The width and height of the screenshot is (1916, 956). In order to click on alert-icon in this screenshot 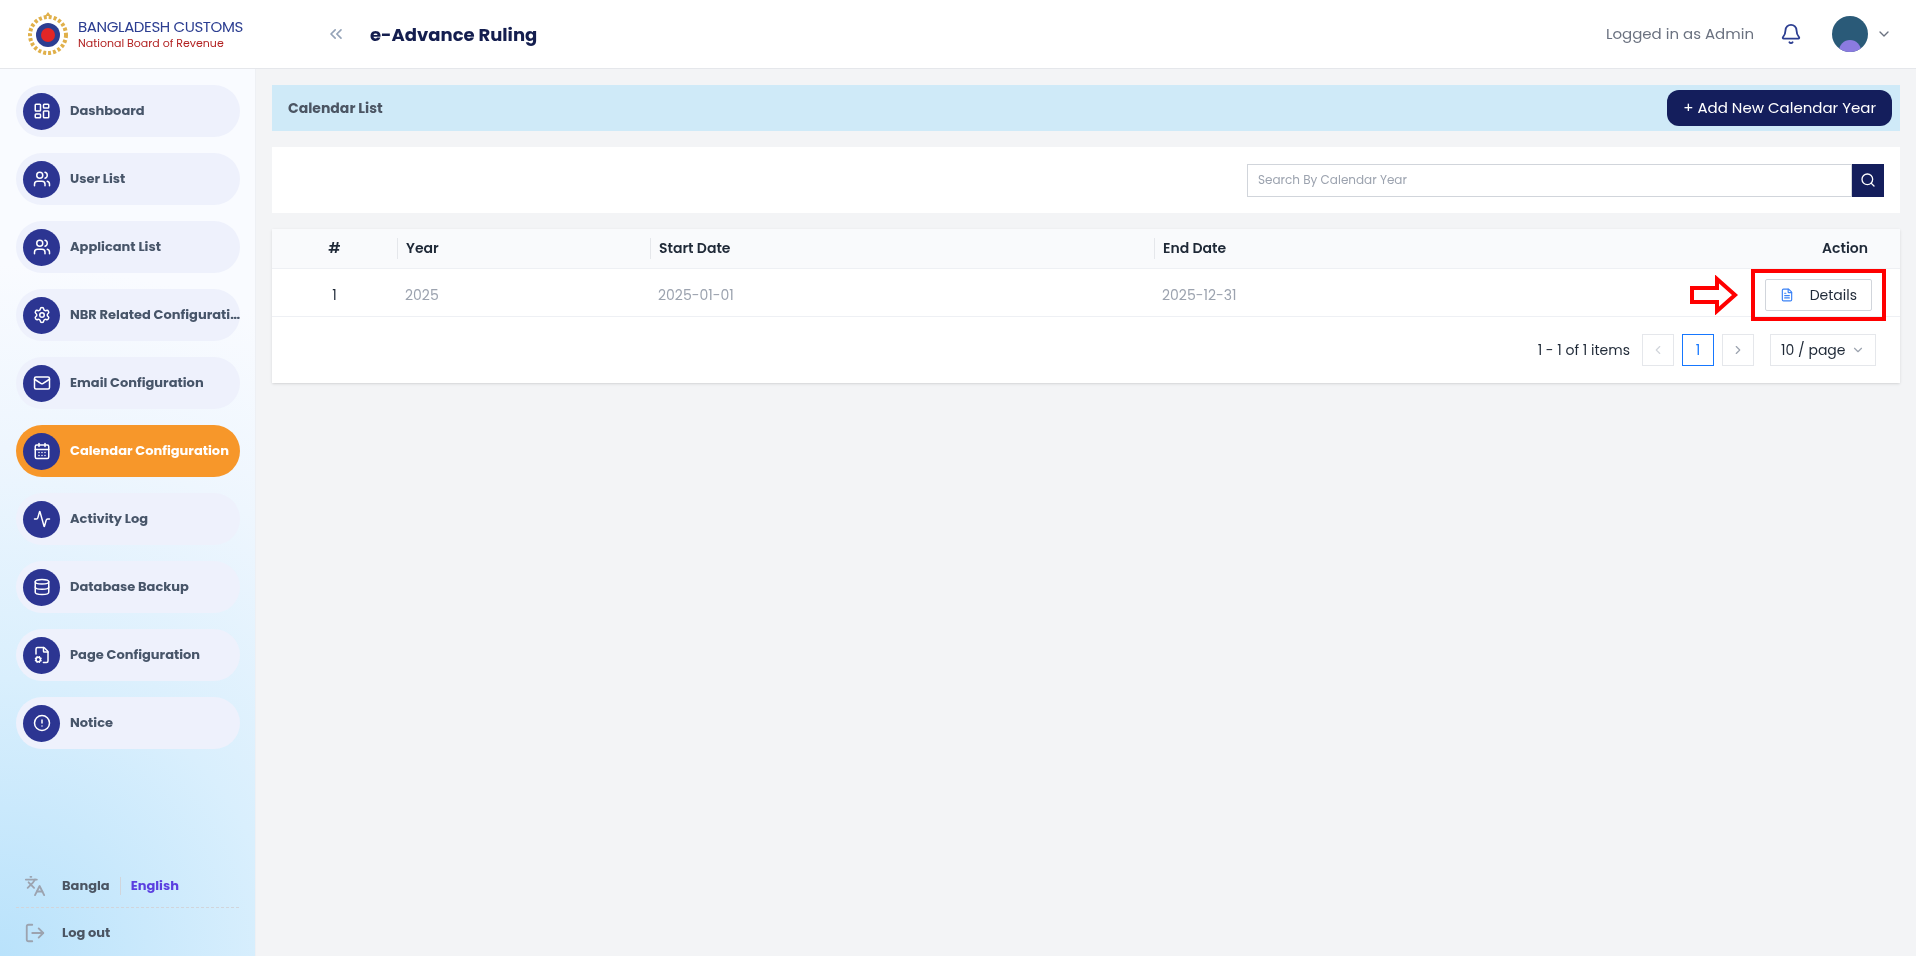, I will do `click(41, 723)`.